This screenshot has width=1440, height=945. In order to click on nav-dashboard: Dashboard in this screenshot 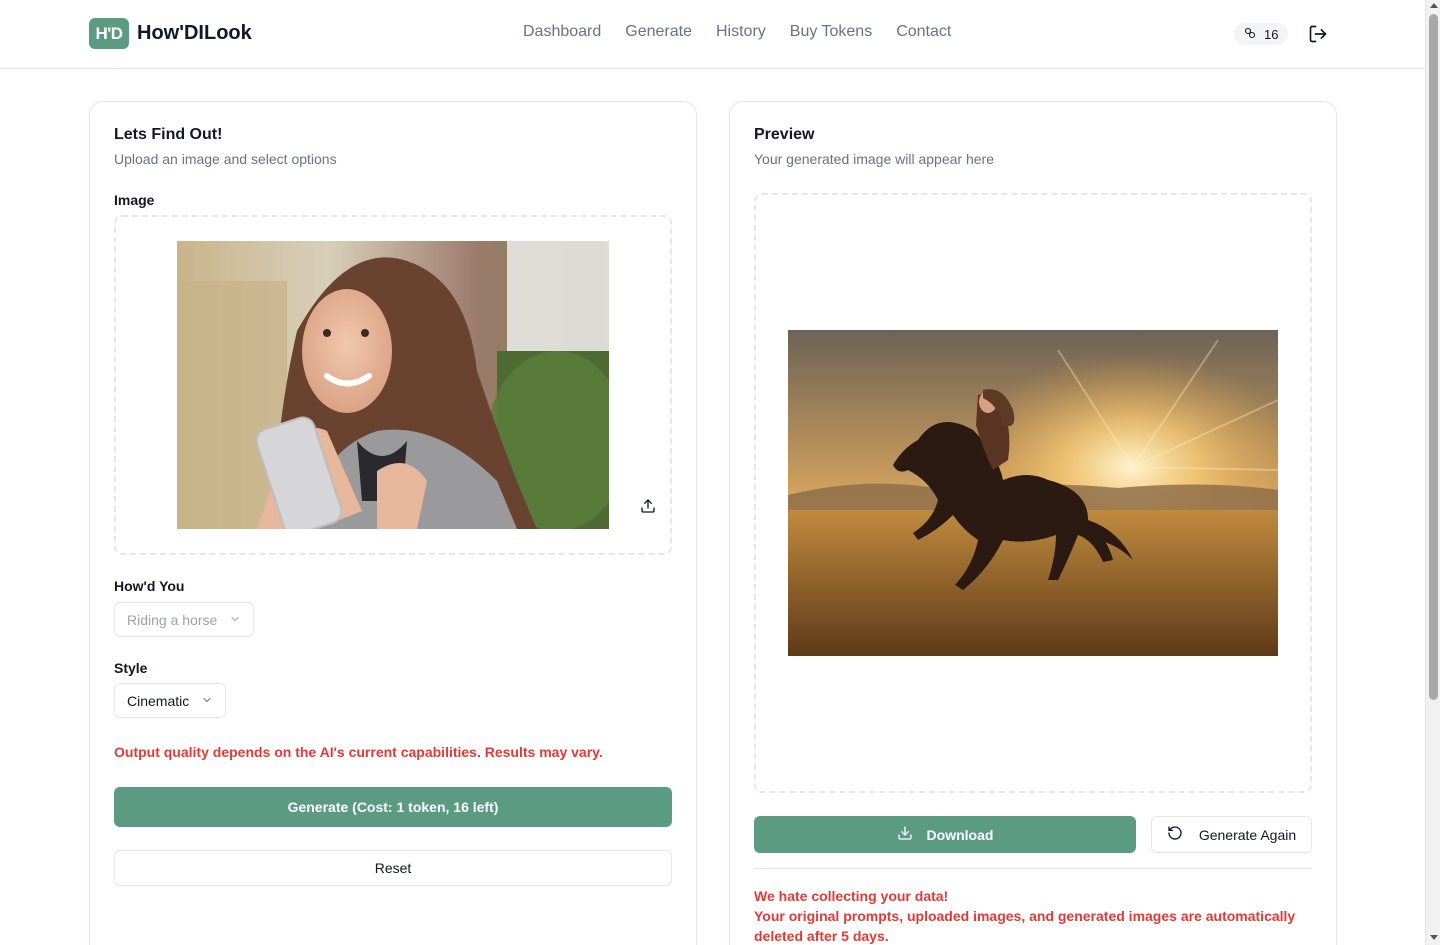, I will do `click(562, 32)`.